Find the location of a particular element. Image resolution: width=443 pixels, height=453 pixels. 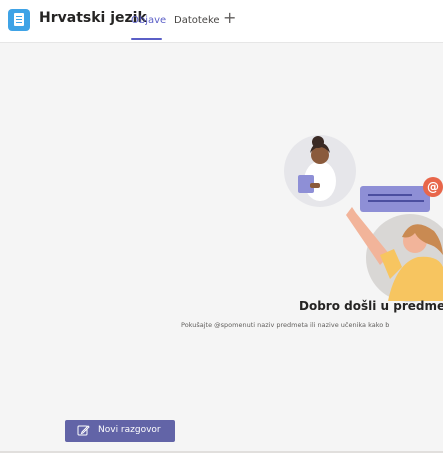

tab-objave: Objave is located at coordinates (148, 20).